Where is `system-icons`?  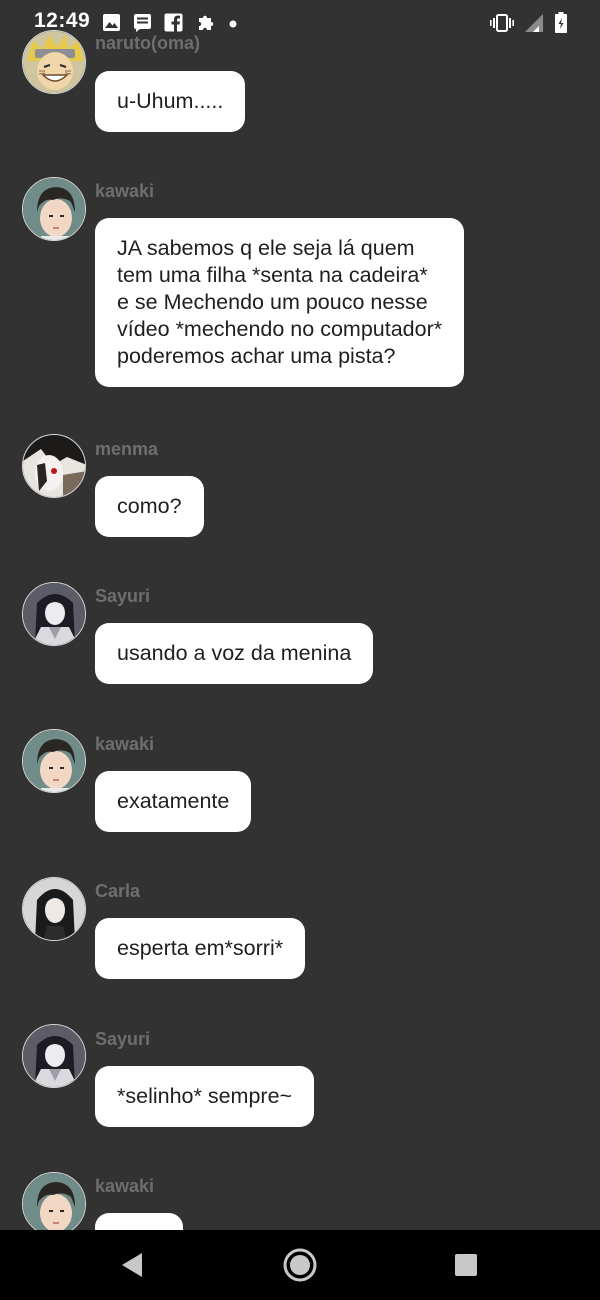
system-icons is located at coordinates (529, 25).